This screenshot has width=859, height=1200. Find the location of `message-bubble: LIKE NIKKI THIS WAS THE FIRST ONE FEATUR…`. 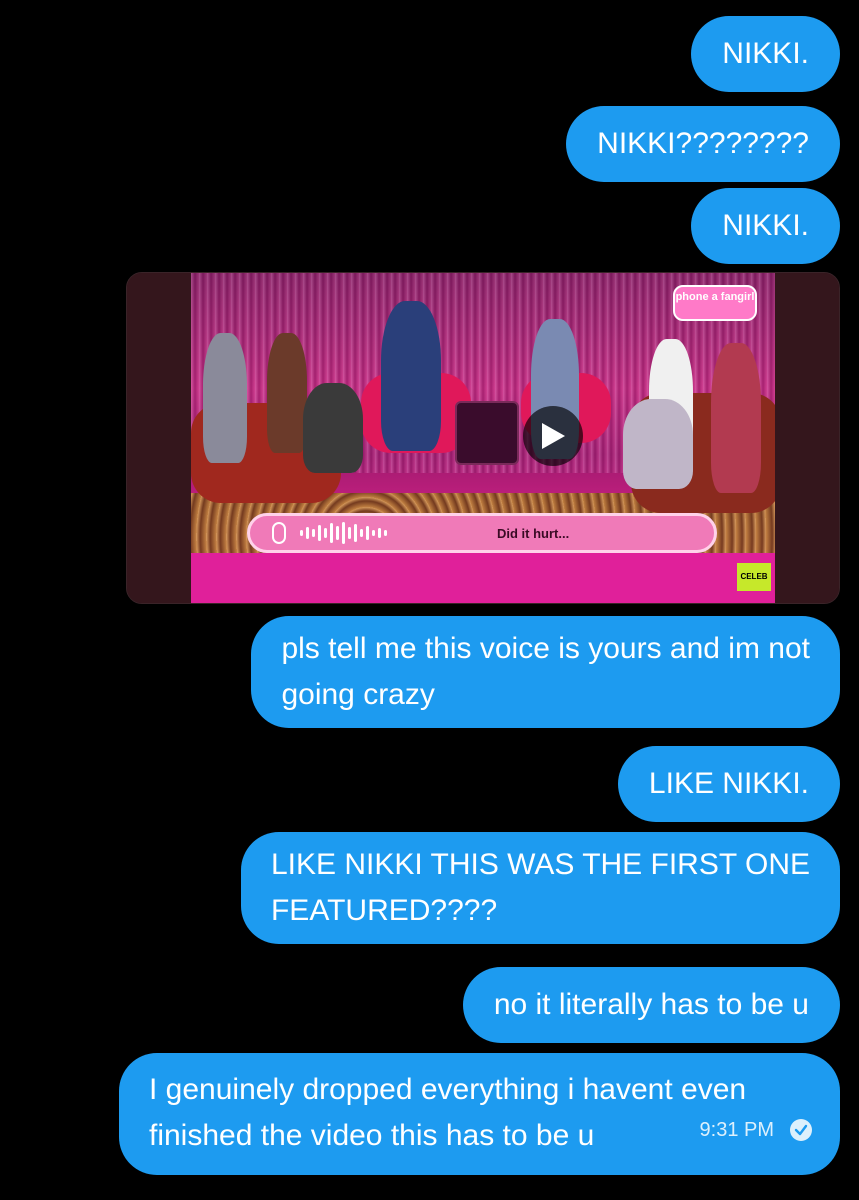

message-bubble: LIKE NIKKI THIS WAS THE FIRST ONE FEATUR… is located at coordinates (540, 888).